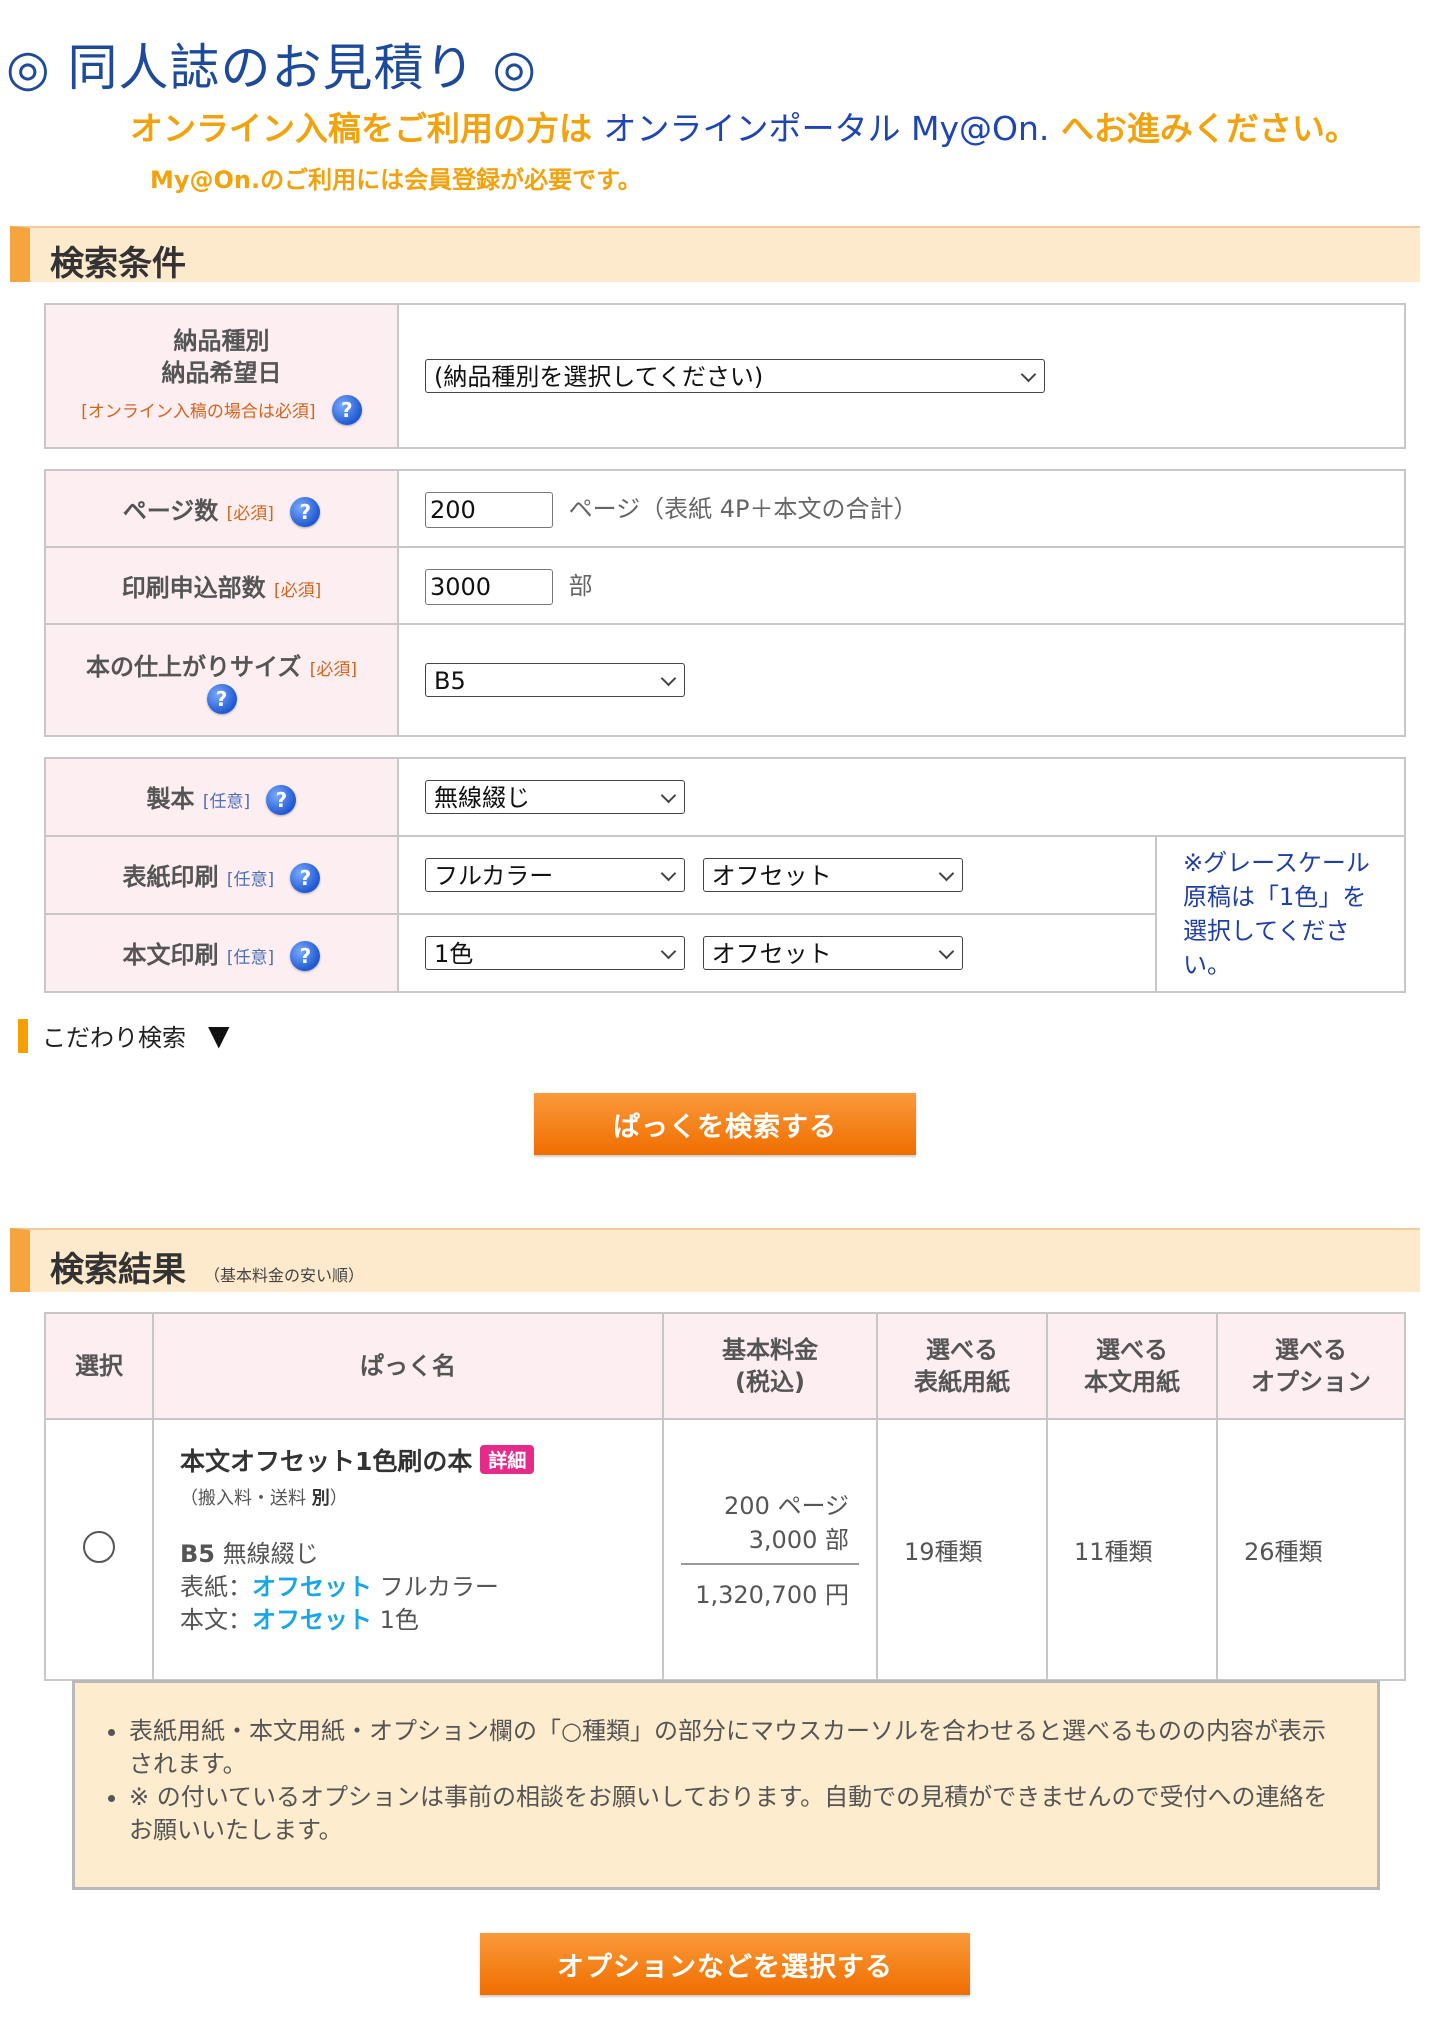 The image size is (1440, 2026). I want to click on copies-input: 3000, so click(489, 587).